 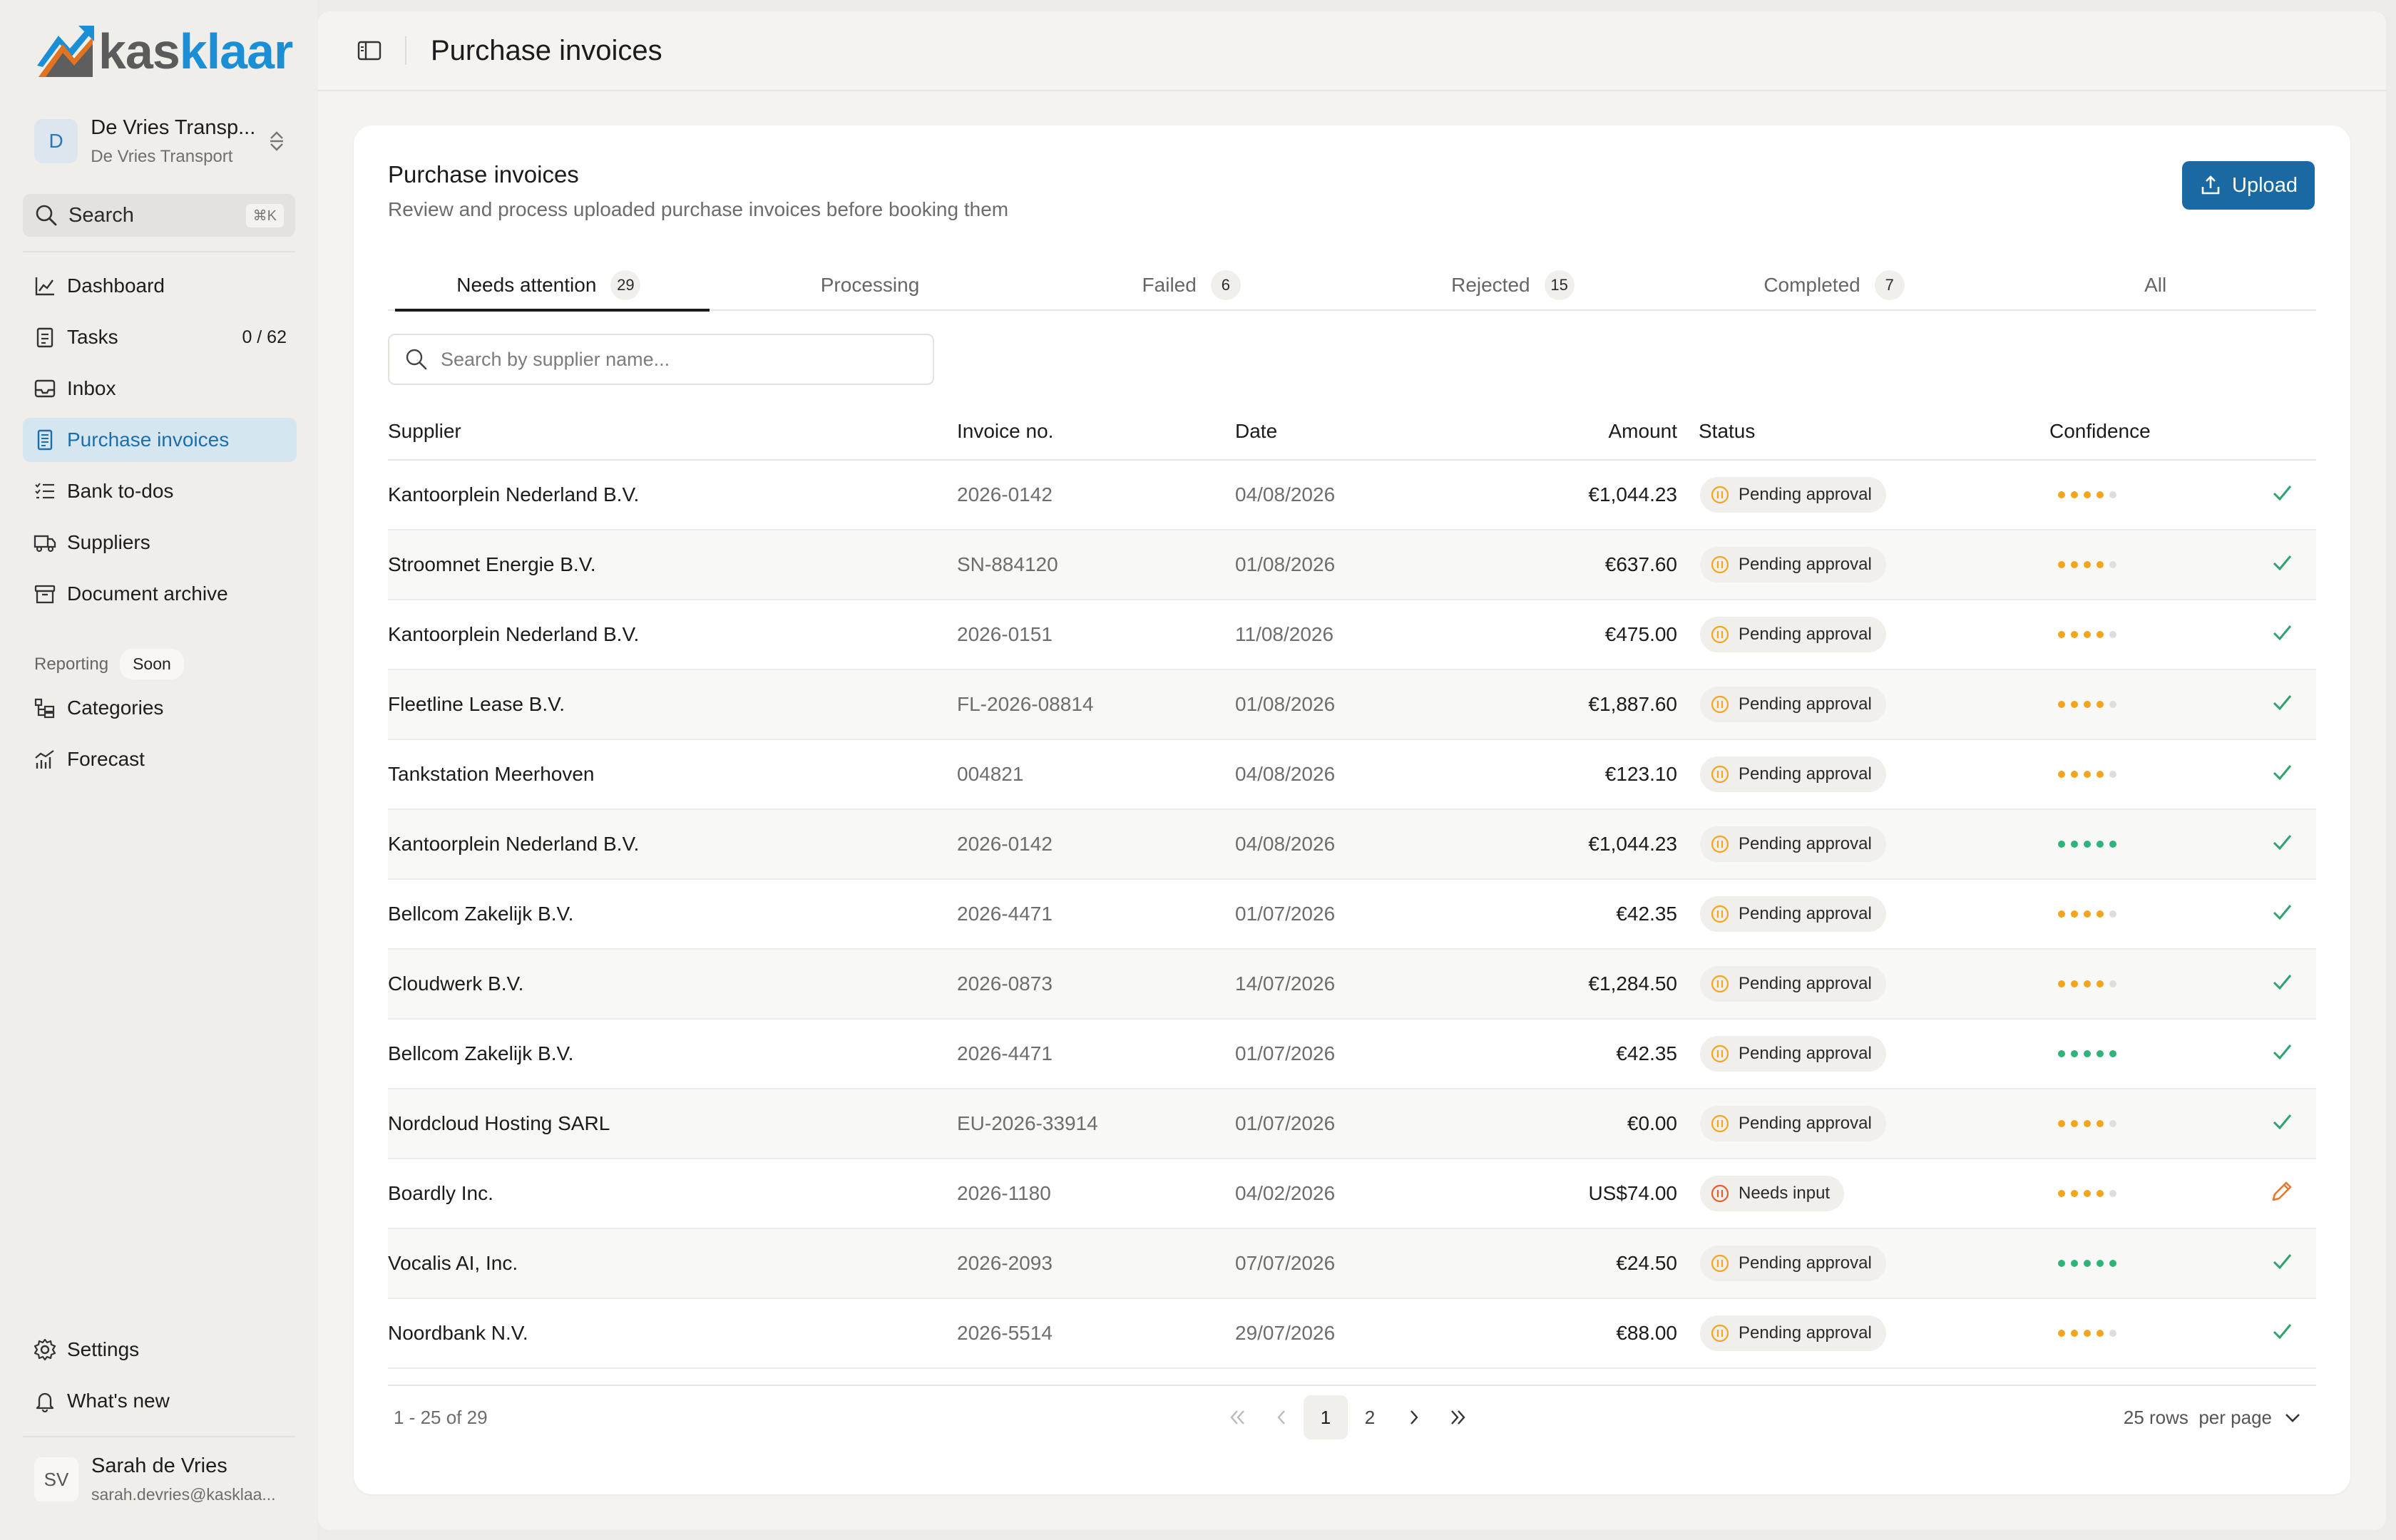 I want to click on tab-rejected: Rejected 15, so click(x=1513, y=285).